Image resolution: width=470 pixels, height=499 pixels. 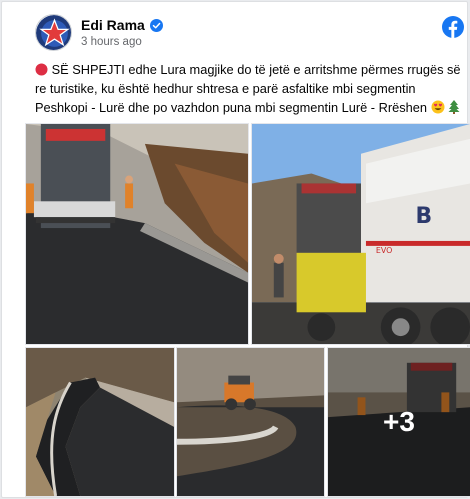 What do you see at coordinates (438, 107) in the screenshot?
I see `heart-eyes-emoji-icon` at bounding box center [438, 107].